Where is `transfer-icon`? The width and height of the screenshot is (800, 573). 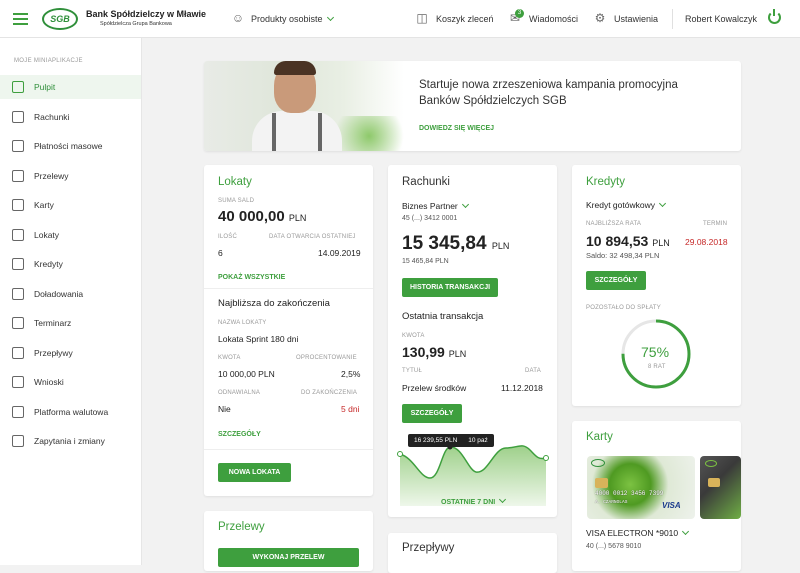 transfer-icon is located at coordinates (18, 175).